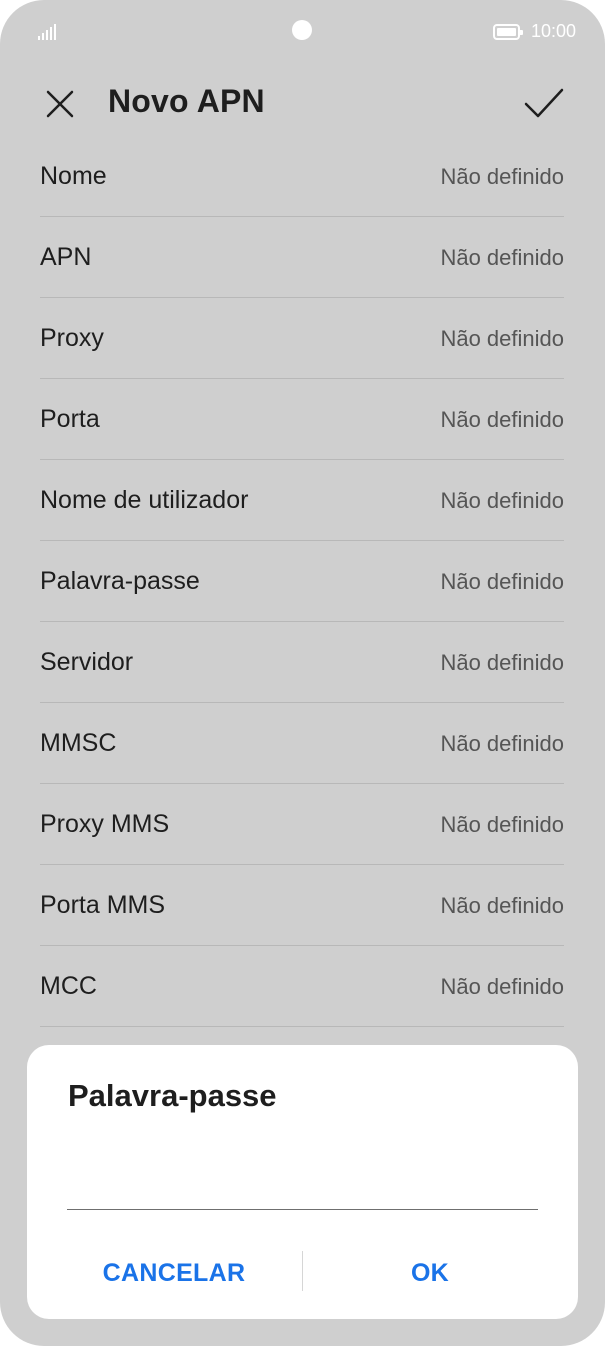  Describe the element at coordinates (48, 32) in the screenshot. I see `signal-icon` at that location.